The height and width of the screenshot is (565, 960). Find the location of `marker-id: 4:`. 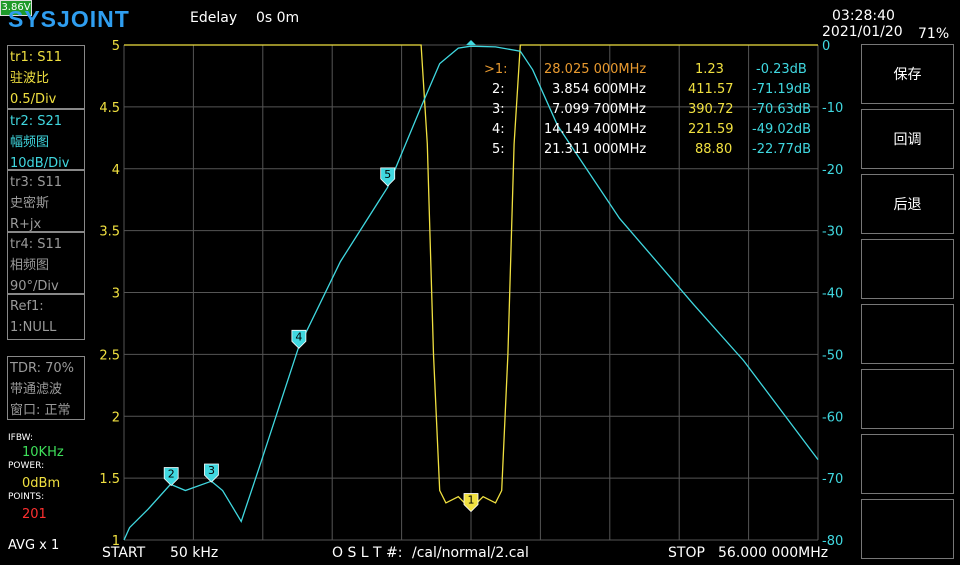

marker-id: 4: is located at coordinates (498, 129).